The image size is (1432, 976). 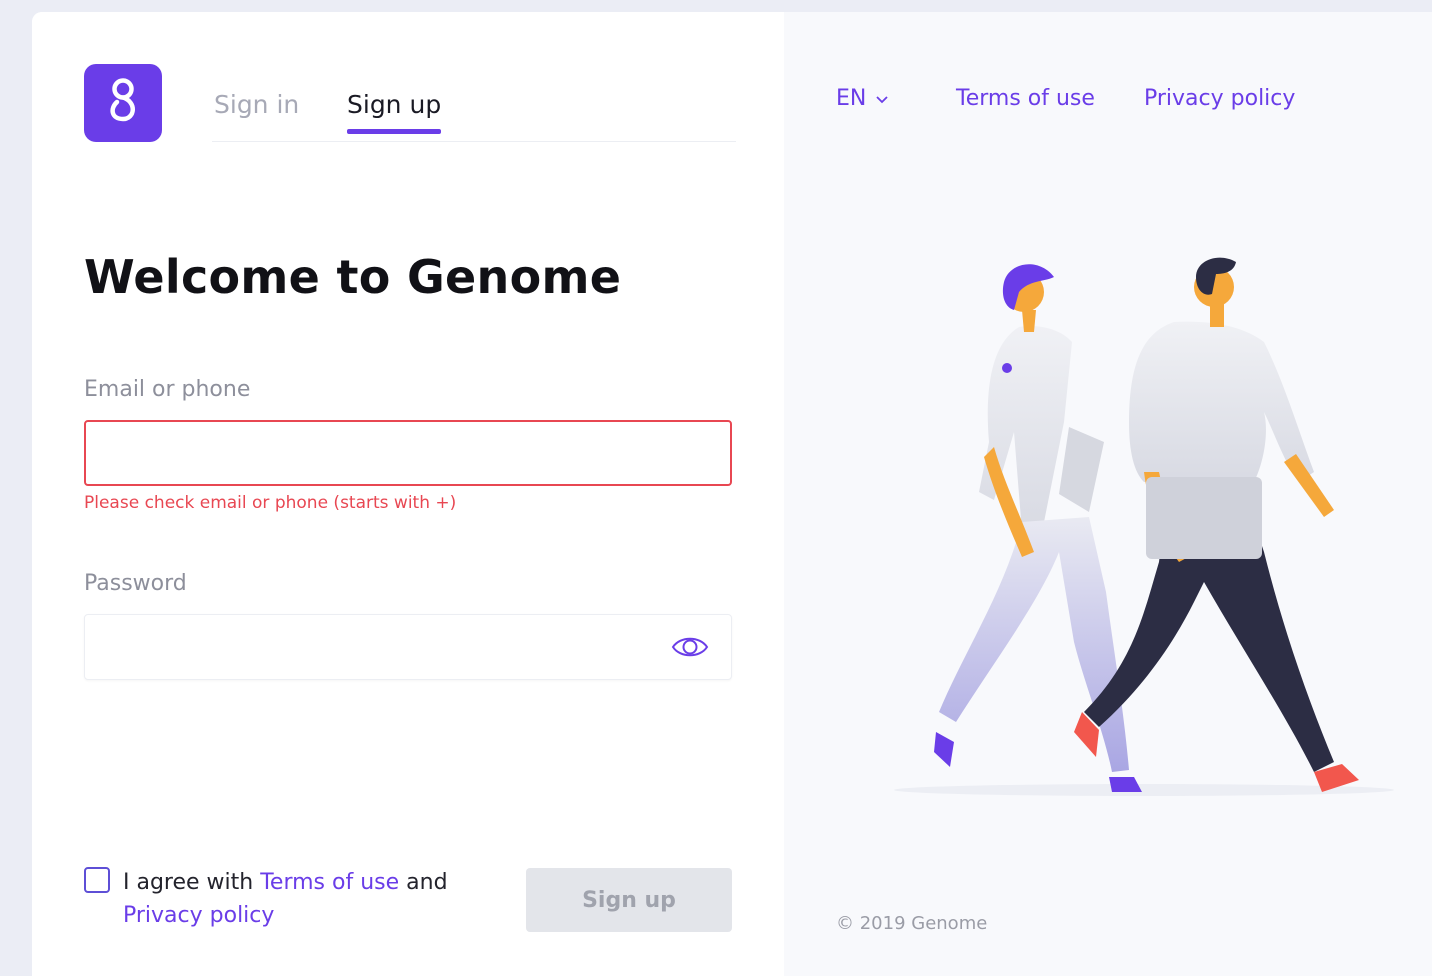 I want to click on page-title: Welcome to Genome, so click(x=353, y=277).